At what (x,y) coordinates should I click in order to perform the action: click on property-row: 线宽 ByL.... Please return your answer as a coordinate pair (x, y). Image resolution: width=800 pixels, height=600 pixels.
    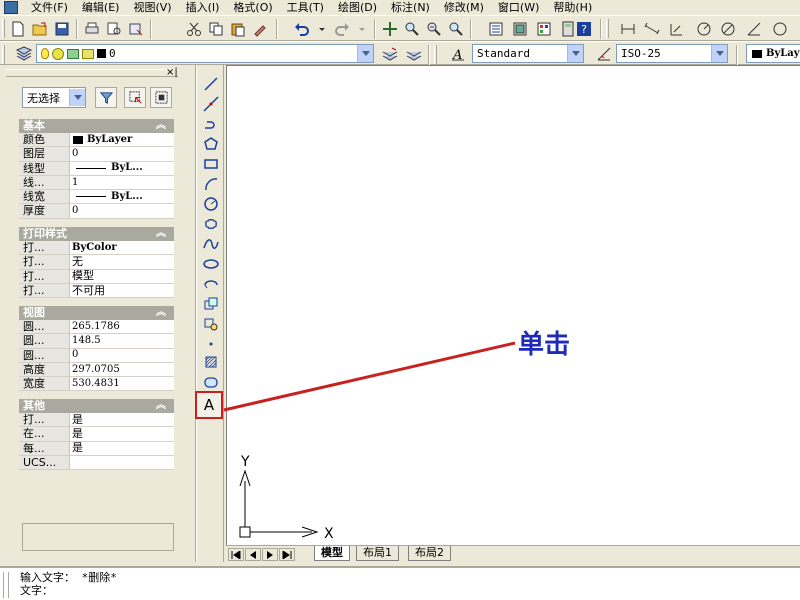
    Looking at the image, I should click on (96, 197).